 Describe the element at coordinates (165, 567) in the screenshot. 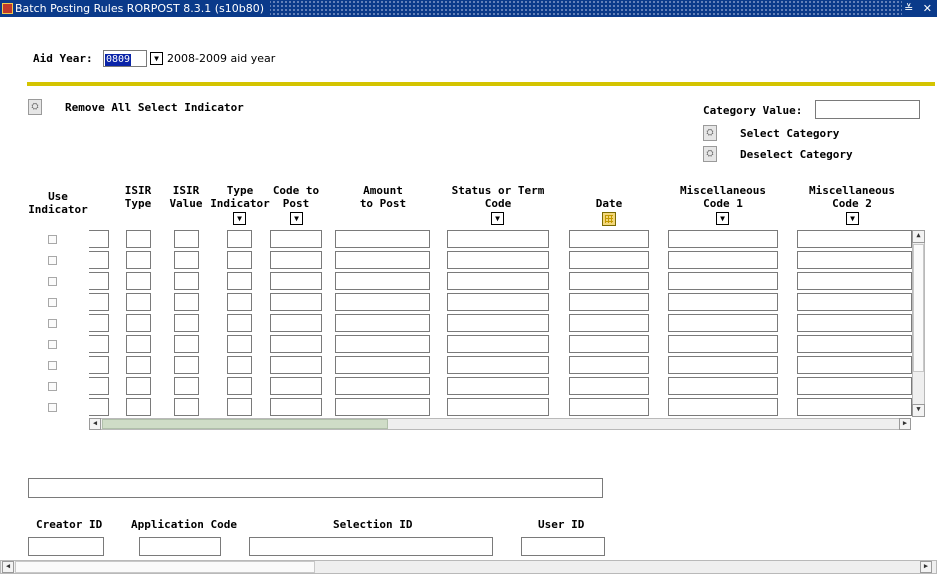

I see `window-horizontal-scroll-thumb` at that location.